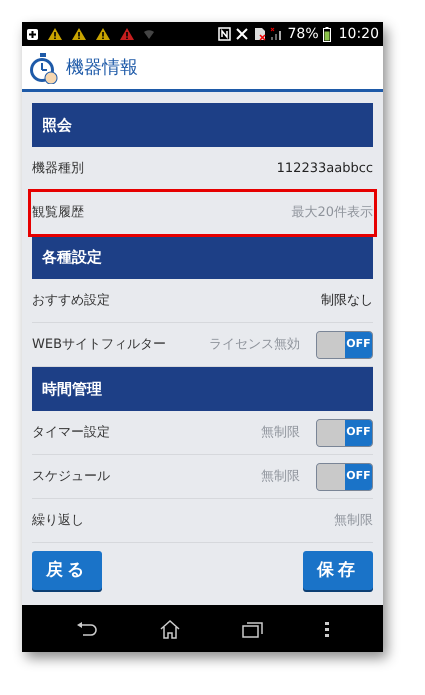  What do you see at coordinates (202, 125) in the screenshot?
I see `section-header: 照会` at bounding box center [202, 125].